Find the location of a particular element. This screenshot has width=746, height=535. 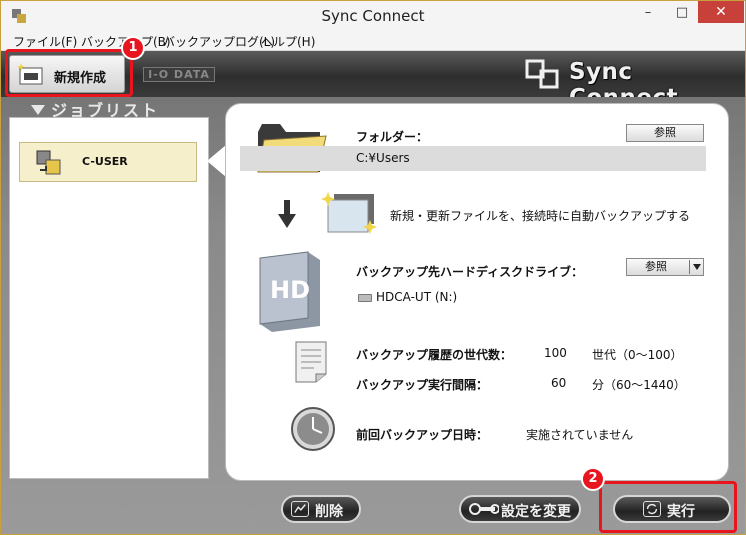

folder-path-text: C:¥Users is located at coordinates (383, 158).